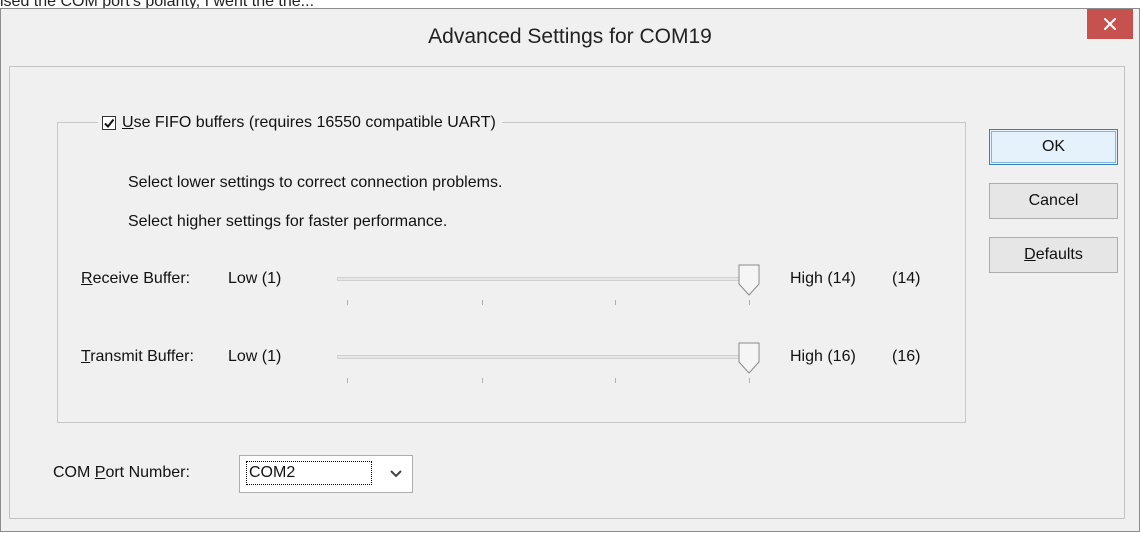 The height and width of the screenshot is (533, 1142). I want to click on close-button, so click(1110, 24).